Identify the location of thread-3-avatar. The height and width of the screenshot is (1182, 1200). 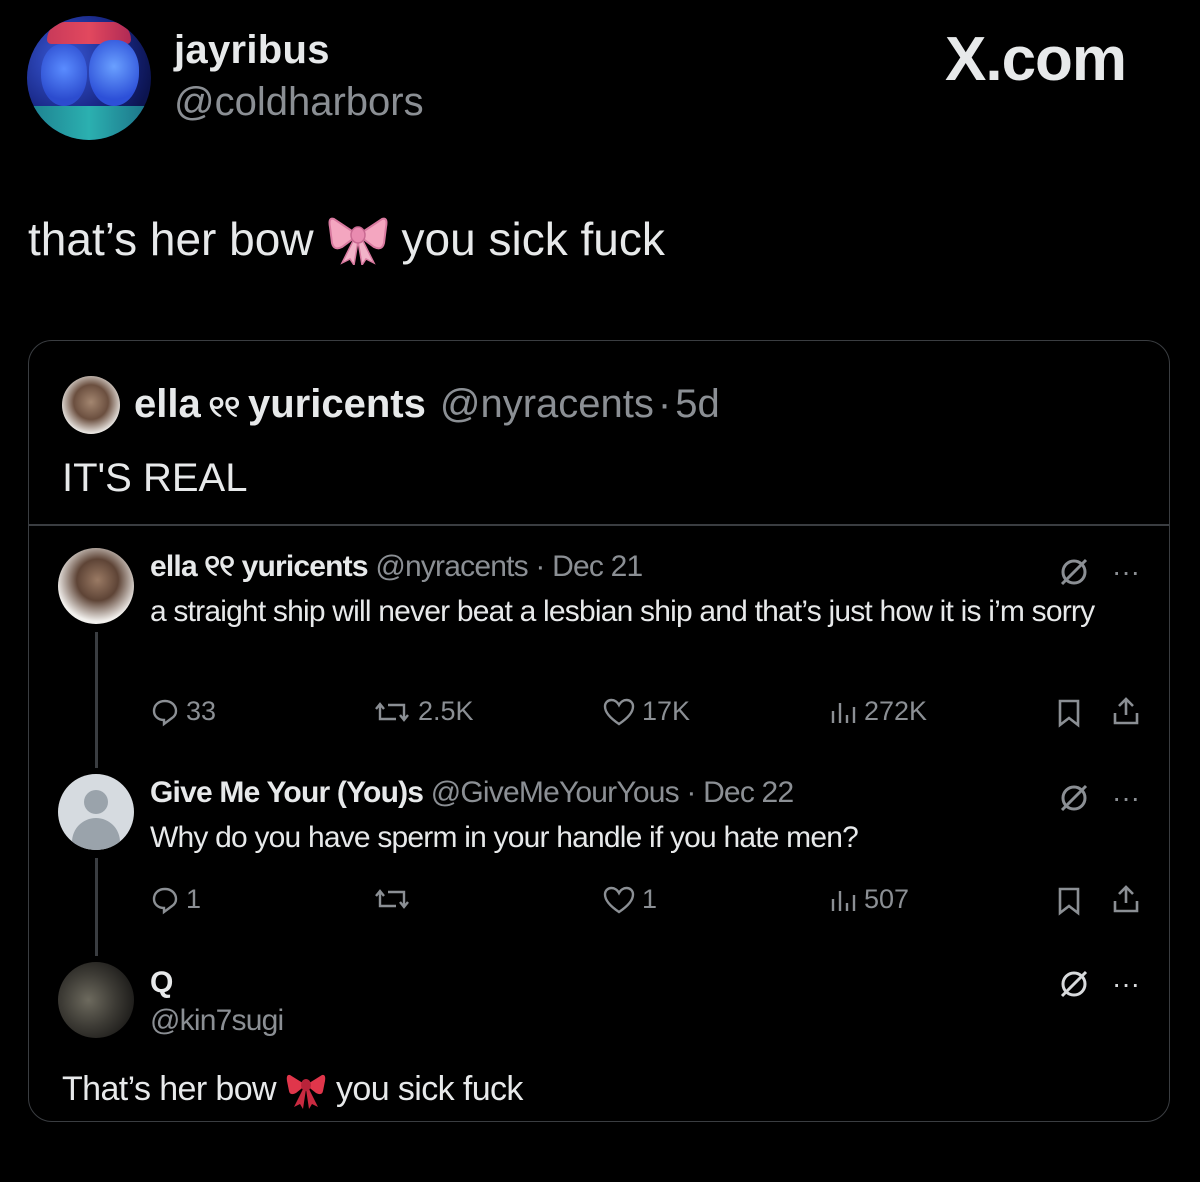
(96, 1000).